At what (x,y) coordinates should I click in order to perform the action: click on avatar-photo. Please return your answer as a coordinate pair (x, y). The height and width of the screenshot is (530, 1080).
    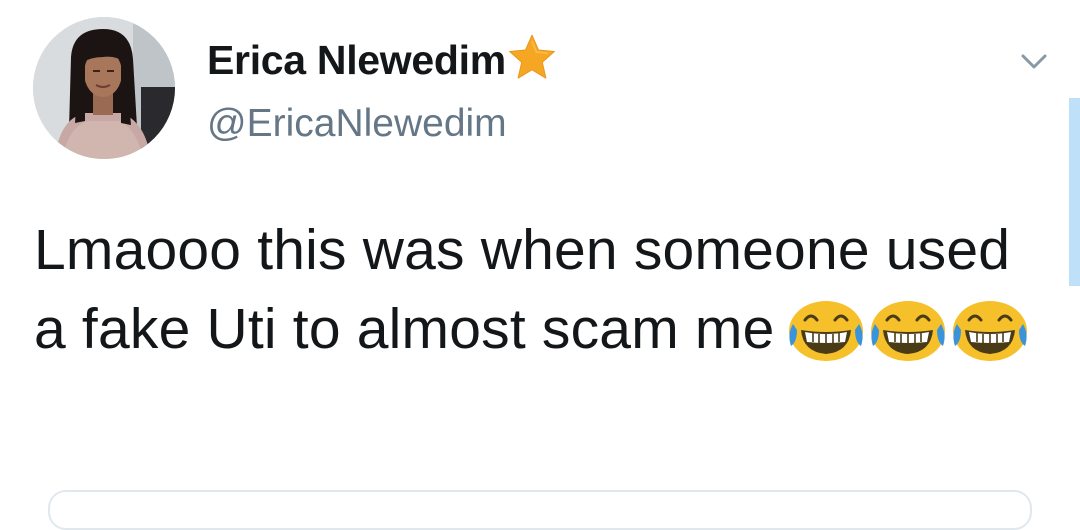
    Looking at the image, I should click on (104, 88).